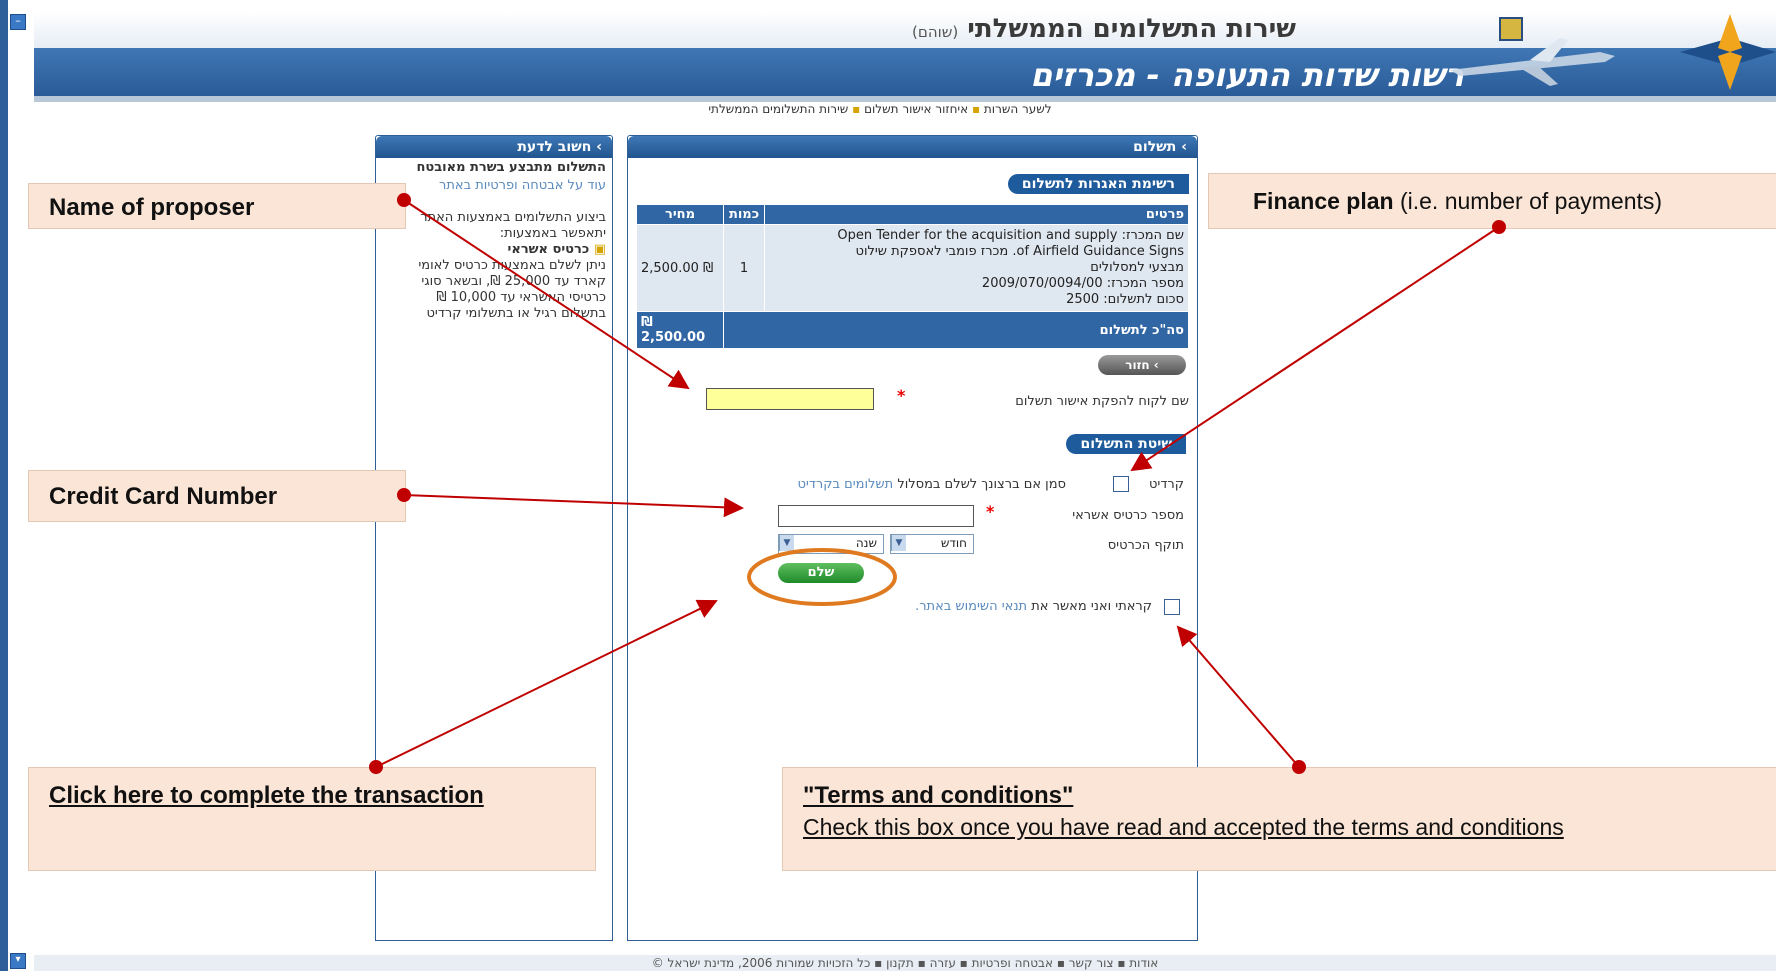  Describe the element at coordinates (822, 577) in the screenshot. I see `pay-button-highlight` at that location.